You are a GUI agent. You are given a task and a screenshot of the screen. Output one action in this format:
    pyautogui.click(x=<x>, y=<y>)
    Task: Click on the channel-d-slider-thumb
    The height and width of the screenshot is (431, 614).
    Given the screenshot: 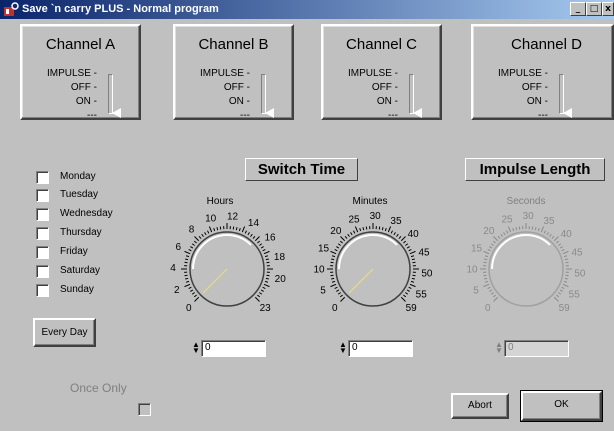 What is the action you would take?
    pyautogui.click(x=567, y=113)
    